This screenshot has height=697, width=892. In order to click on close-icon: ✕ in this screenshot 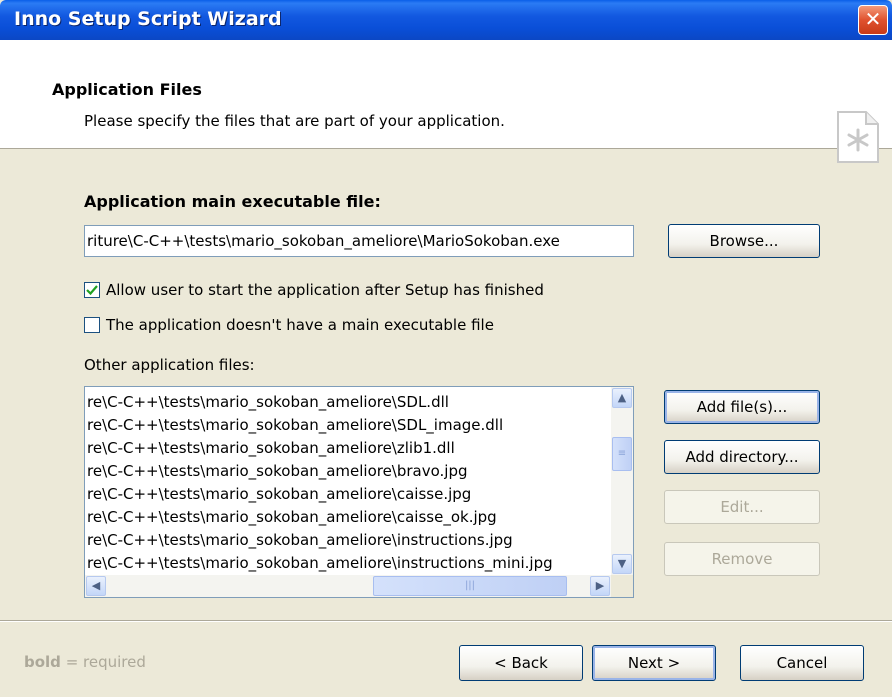, I will do `click(873, 19)`.